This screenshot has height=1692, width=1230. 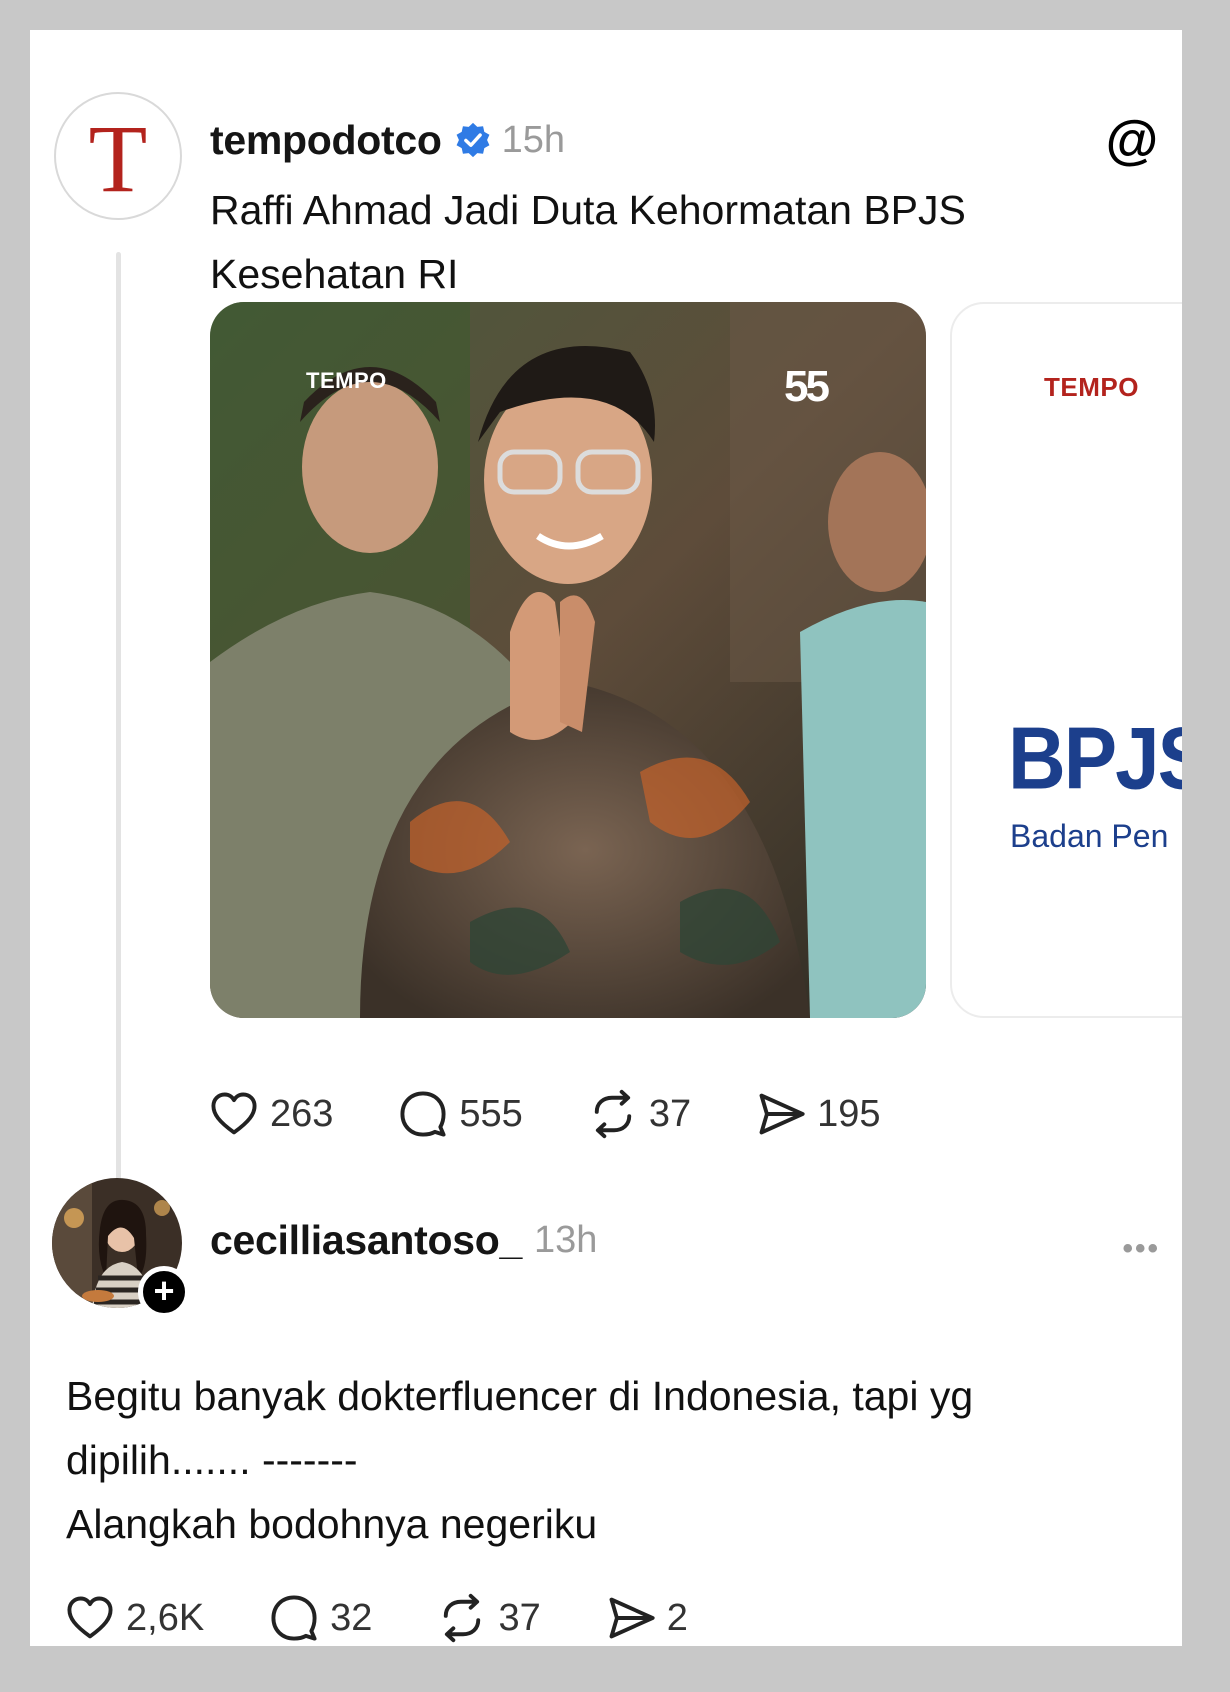 I want to click on post2-like-count: 2,6K, so click(x=165, y=1617).